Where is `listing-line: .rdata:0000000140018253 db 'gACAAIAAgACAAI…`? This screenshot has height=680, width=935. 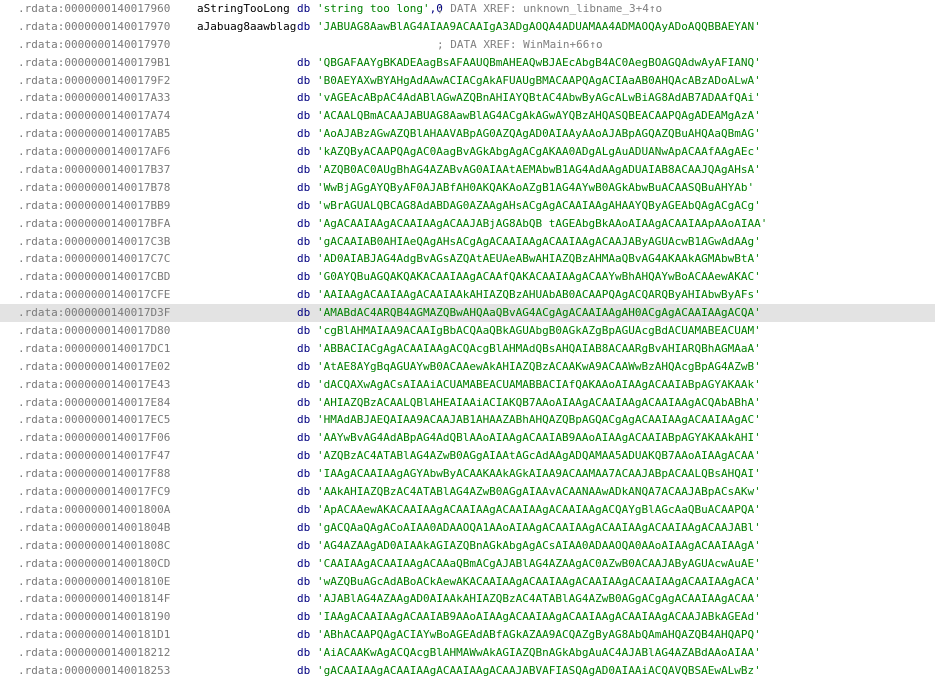 listing-line: .rdata:0000000140018253 db 'gACAAIAAgACAAI… is located at coordinates (467, 671).